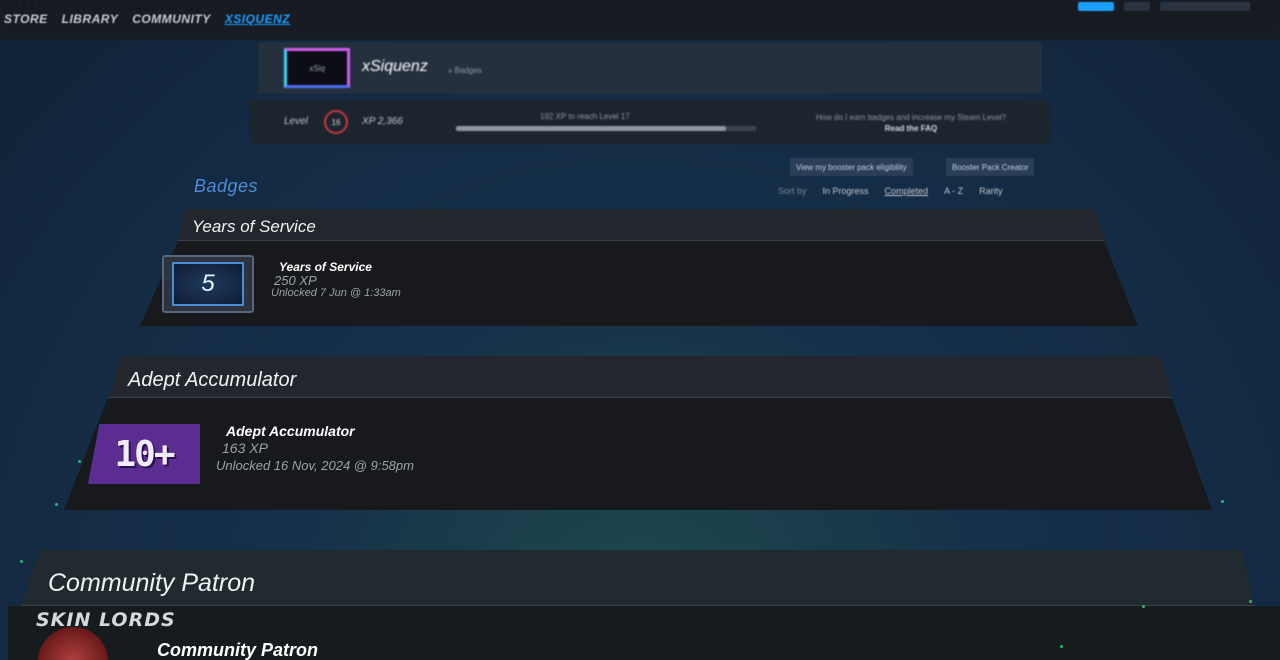 The width and height of the screenshot is (1280, 660). Describe the element at coordinates (382, 121) in the screenshot. I see `xp-total: XP 2,366` at that location.